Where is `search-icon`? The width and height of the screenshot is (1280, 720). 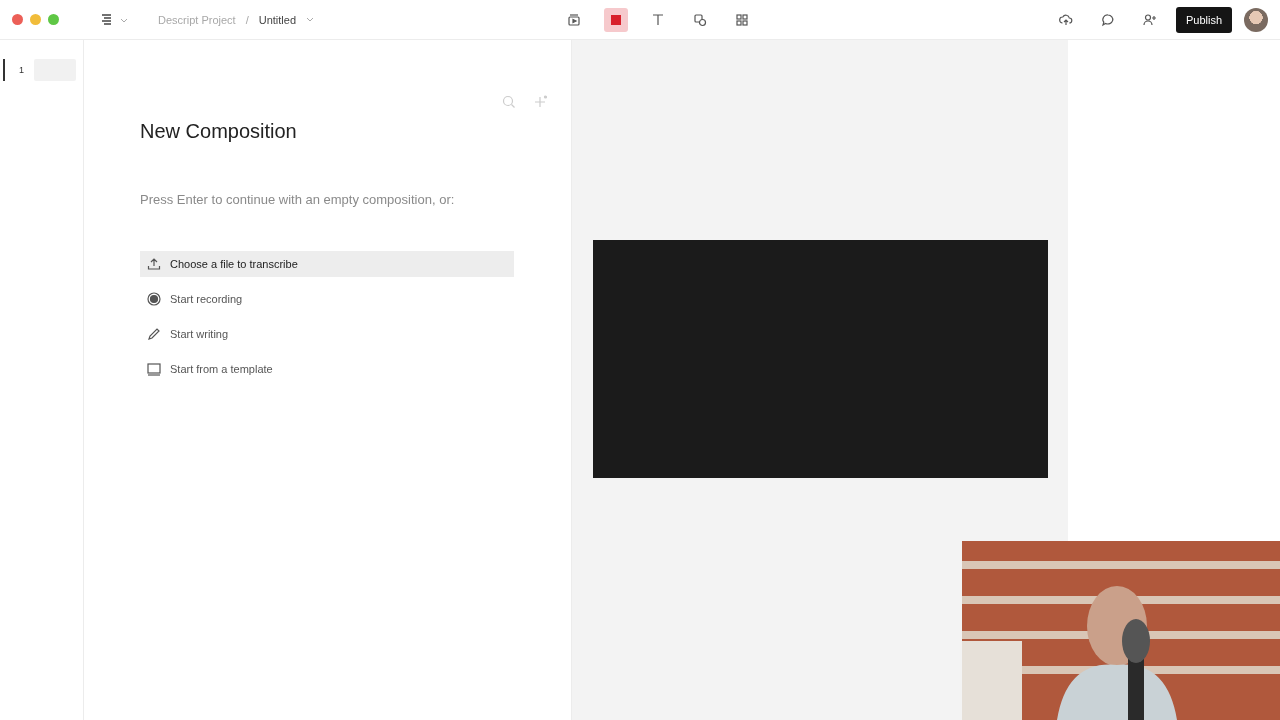
search-icon is located at coordinates (509, 102).